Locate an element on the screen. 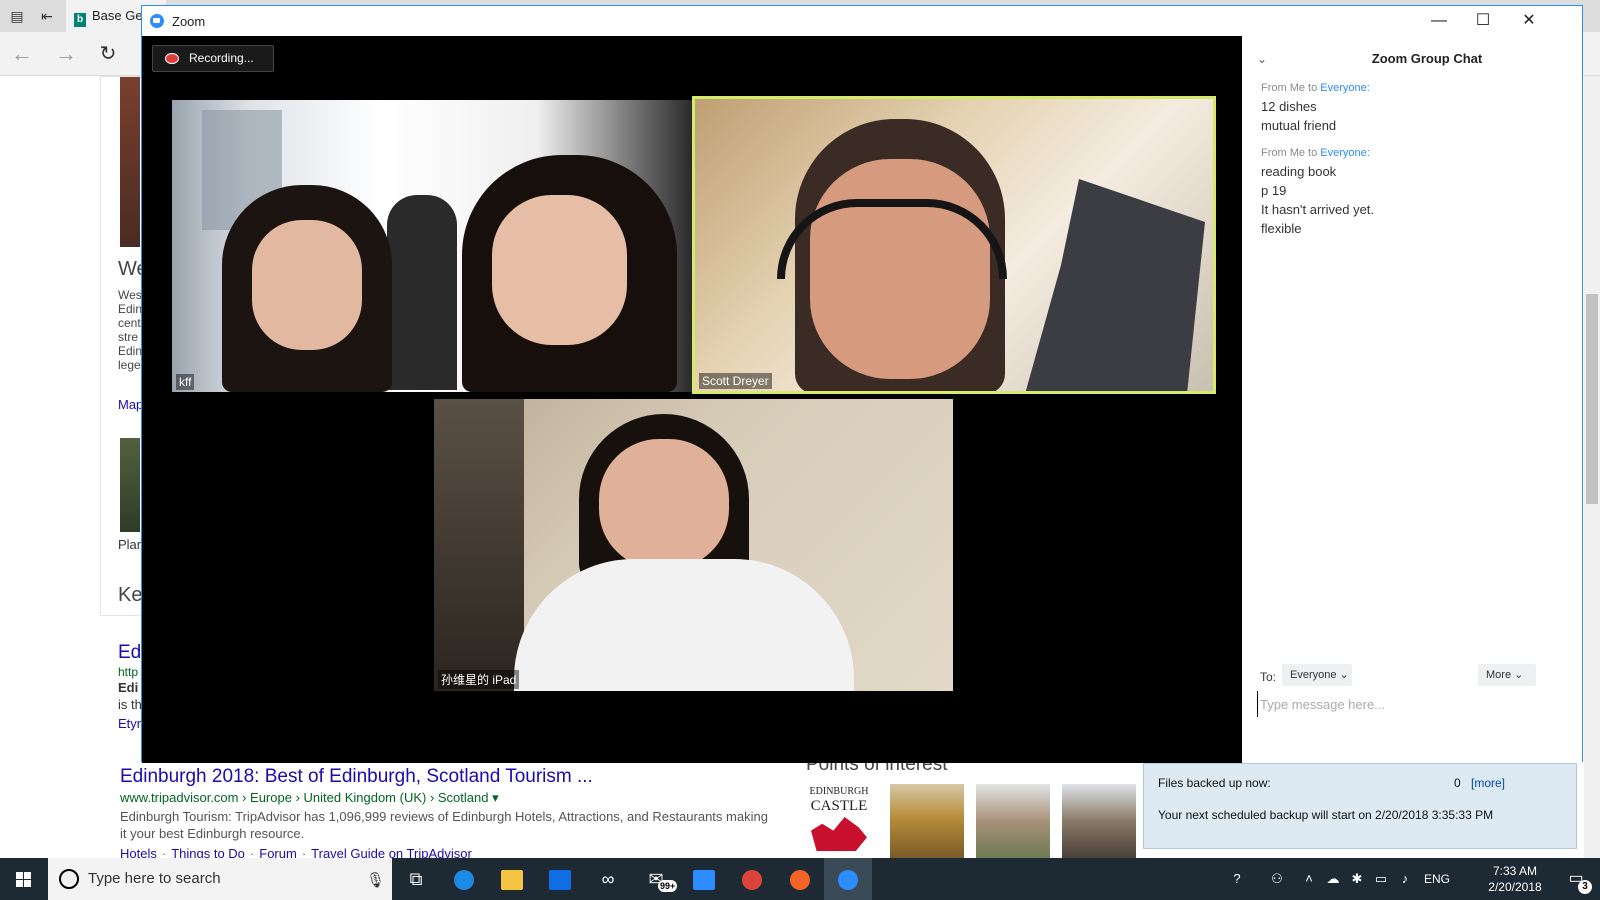 The width and height of the screenshot is (1600, 900). video-tile-ipad: 孙维星的 iPad is located at coordinates (693, 545).